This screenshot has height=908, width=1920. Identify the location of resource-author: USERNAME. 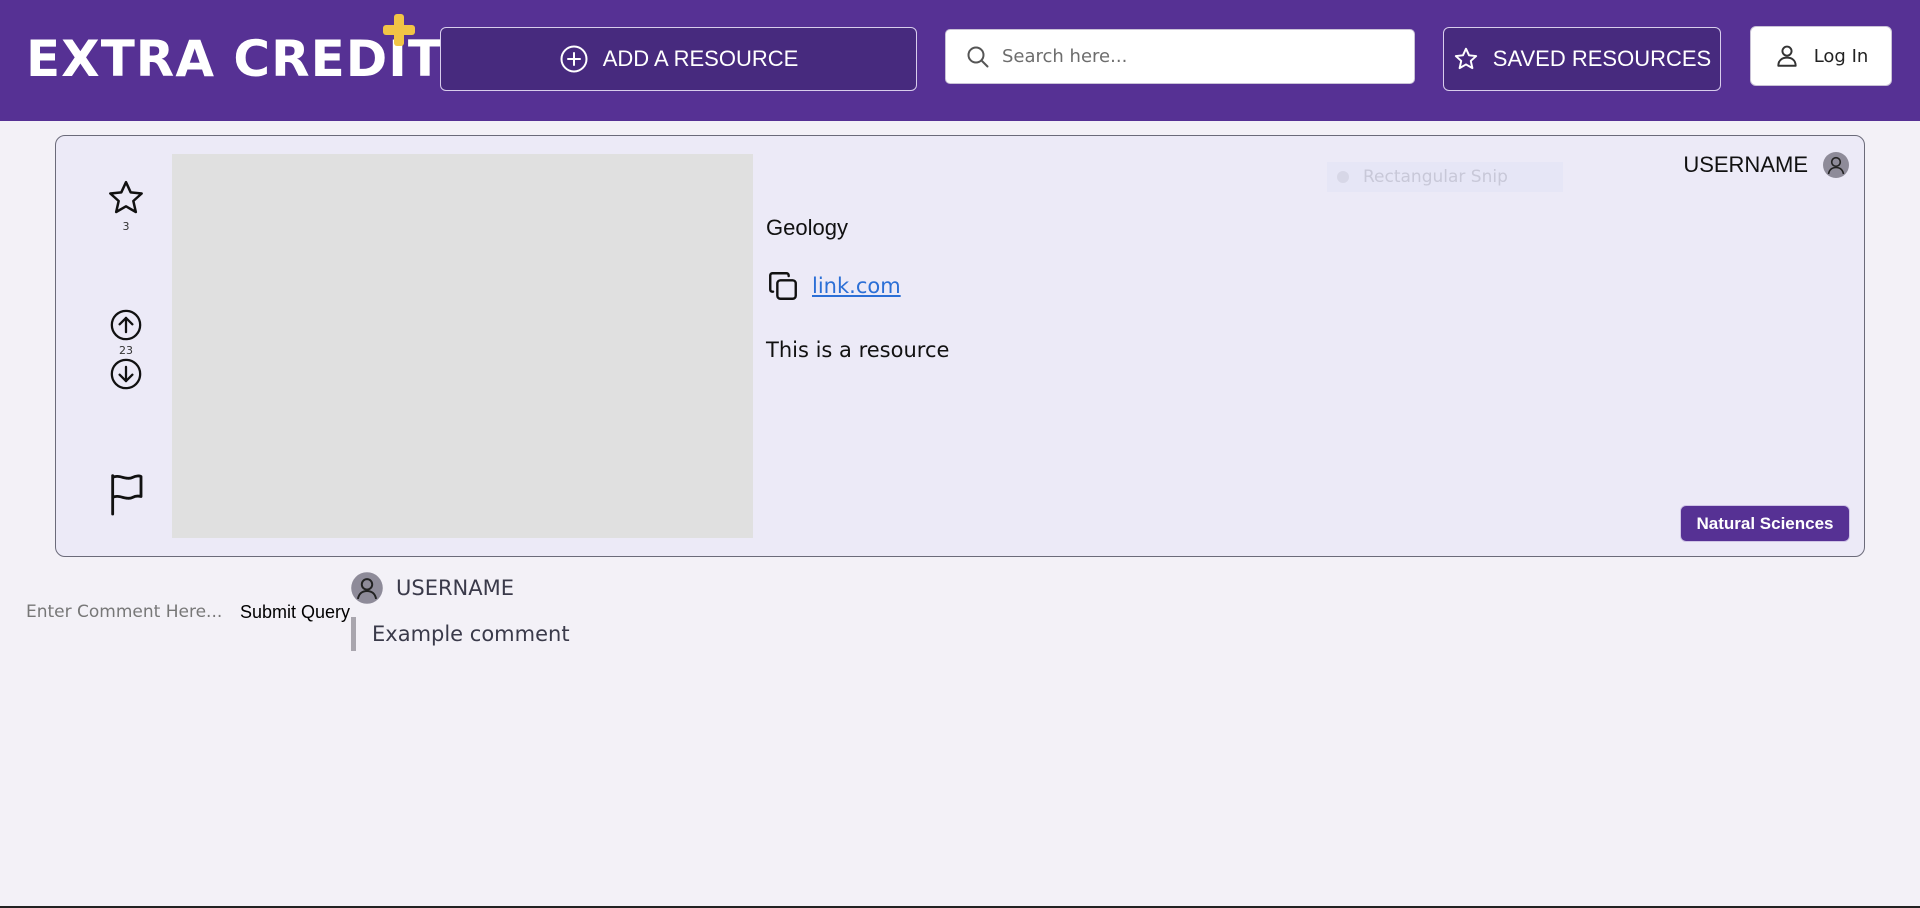
(1766, 165).